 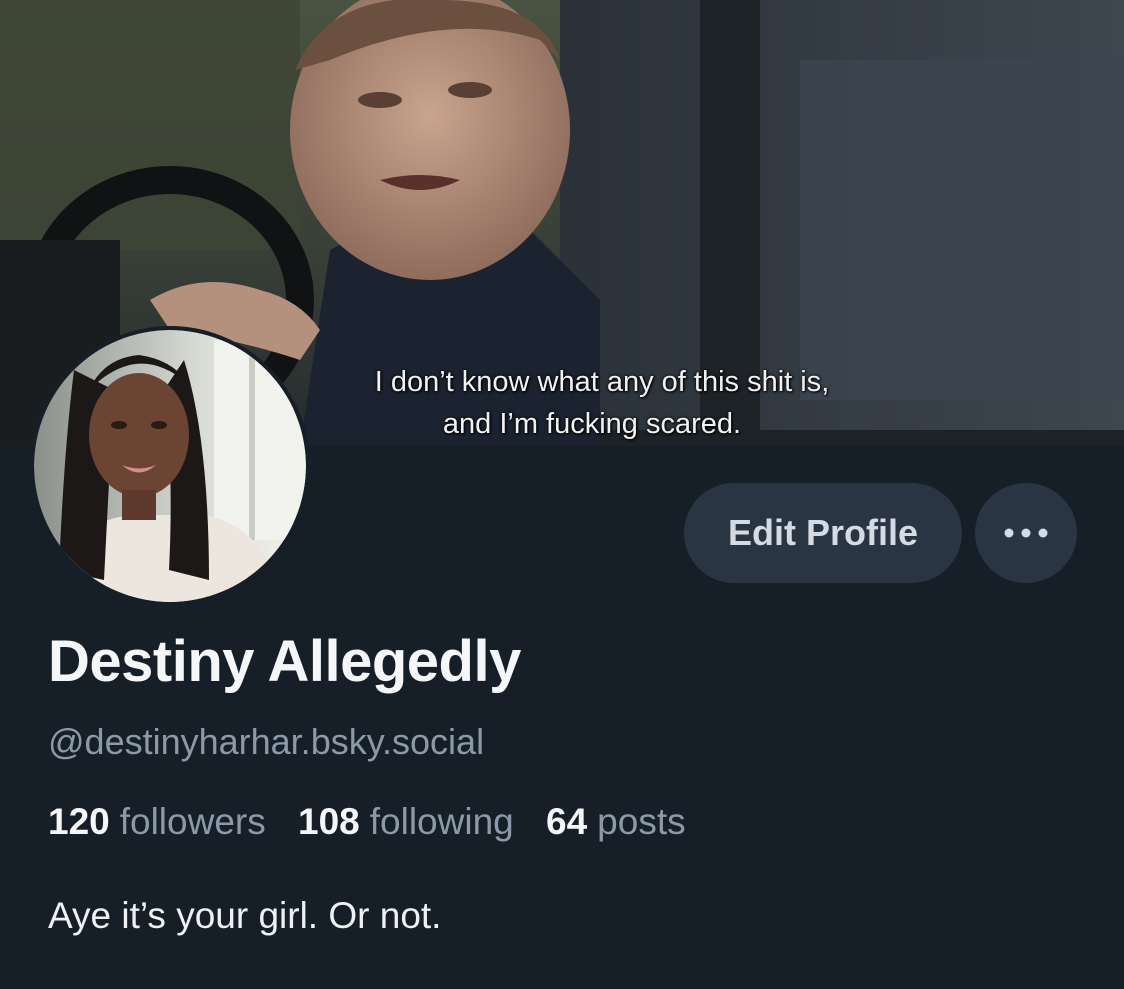 I want to click on followers-link: 120 followers, so click(x=157, y=822).